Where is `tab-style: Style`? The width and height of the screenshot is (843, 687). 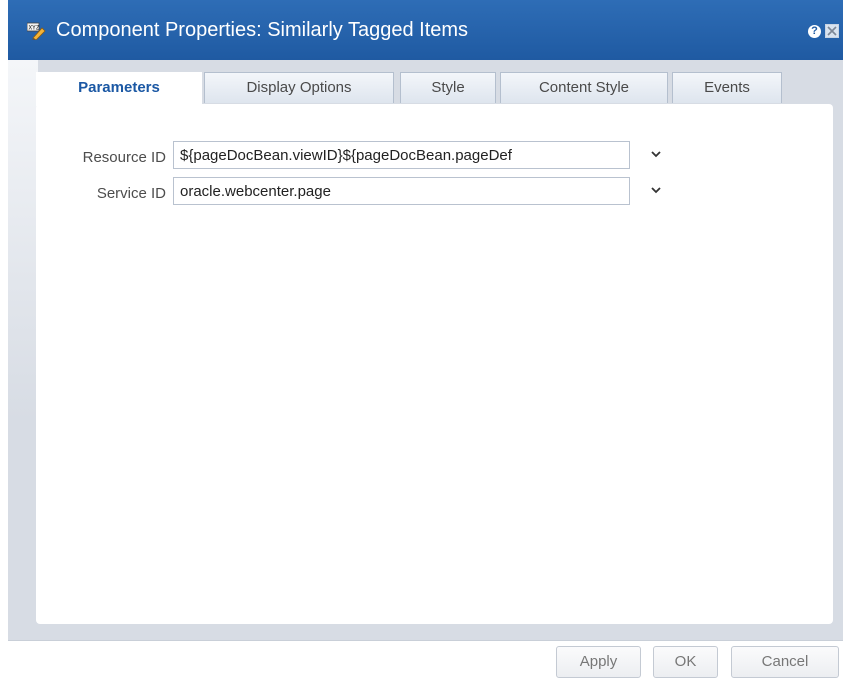
tab-style: Style is located at coordinates (448, 87).